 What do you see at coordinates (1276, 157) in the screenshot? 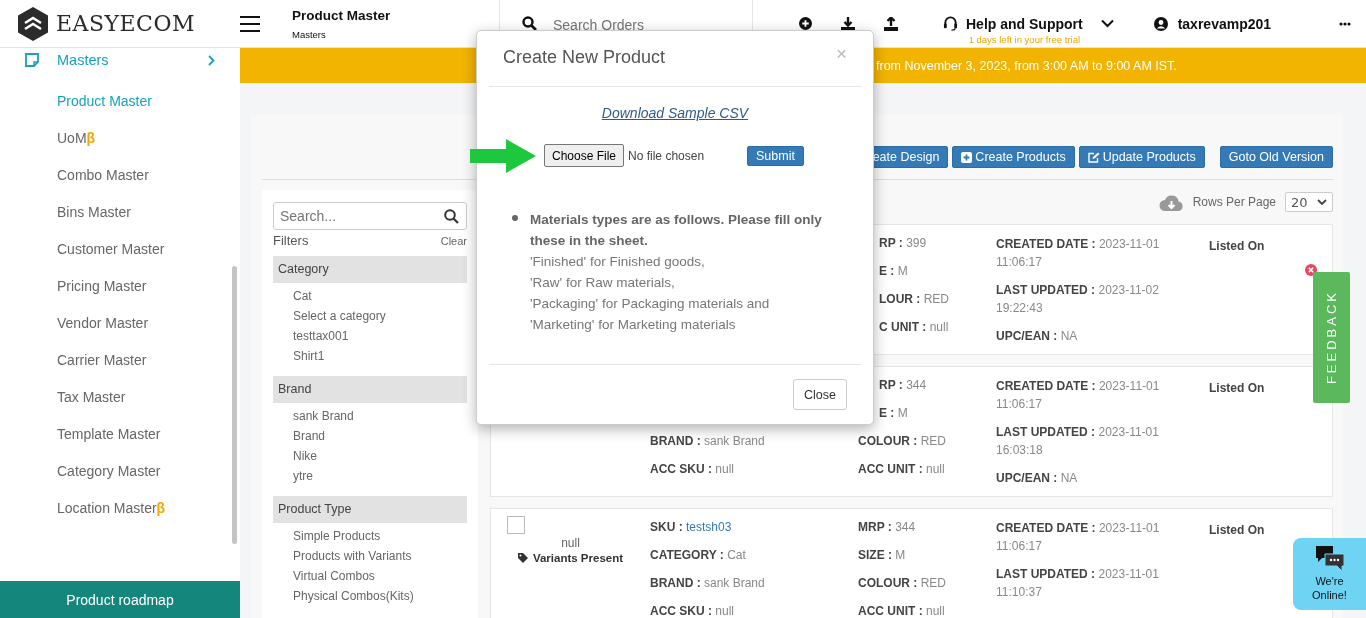
I see `toolbar-button: Goto Old Version` at bounding box center [1276, 157].